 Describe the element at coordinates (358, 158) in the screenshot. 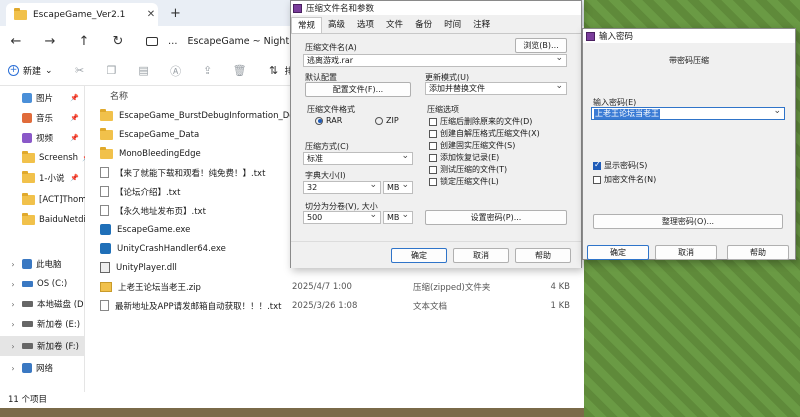

I see `method-select: 标准` at that location.